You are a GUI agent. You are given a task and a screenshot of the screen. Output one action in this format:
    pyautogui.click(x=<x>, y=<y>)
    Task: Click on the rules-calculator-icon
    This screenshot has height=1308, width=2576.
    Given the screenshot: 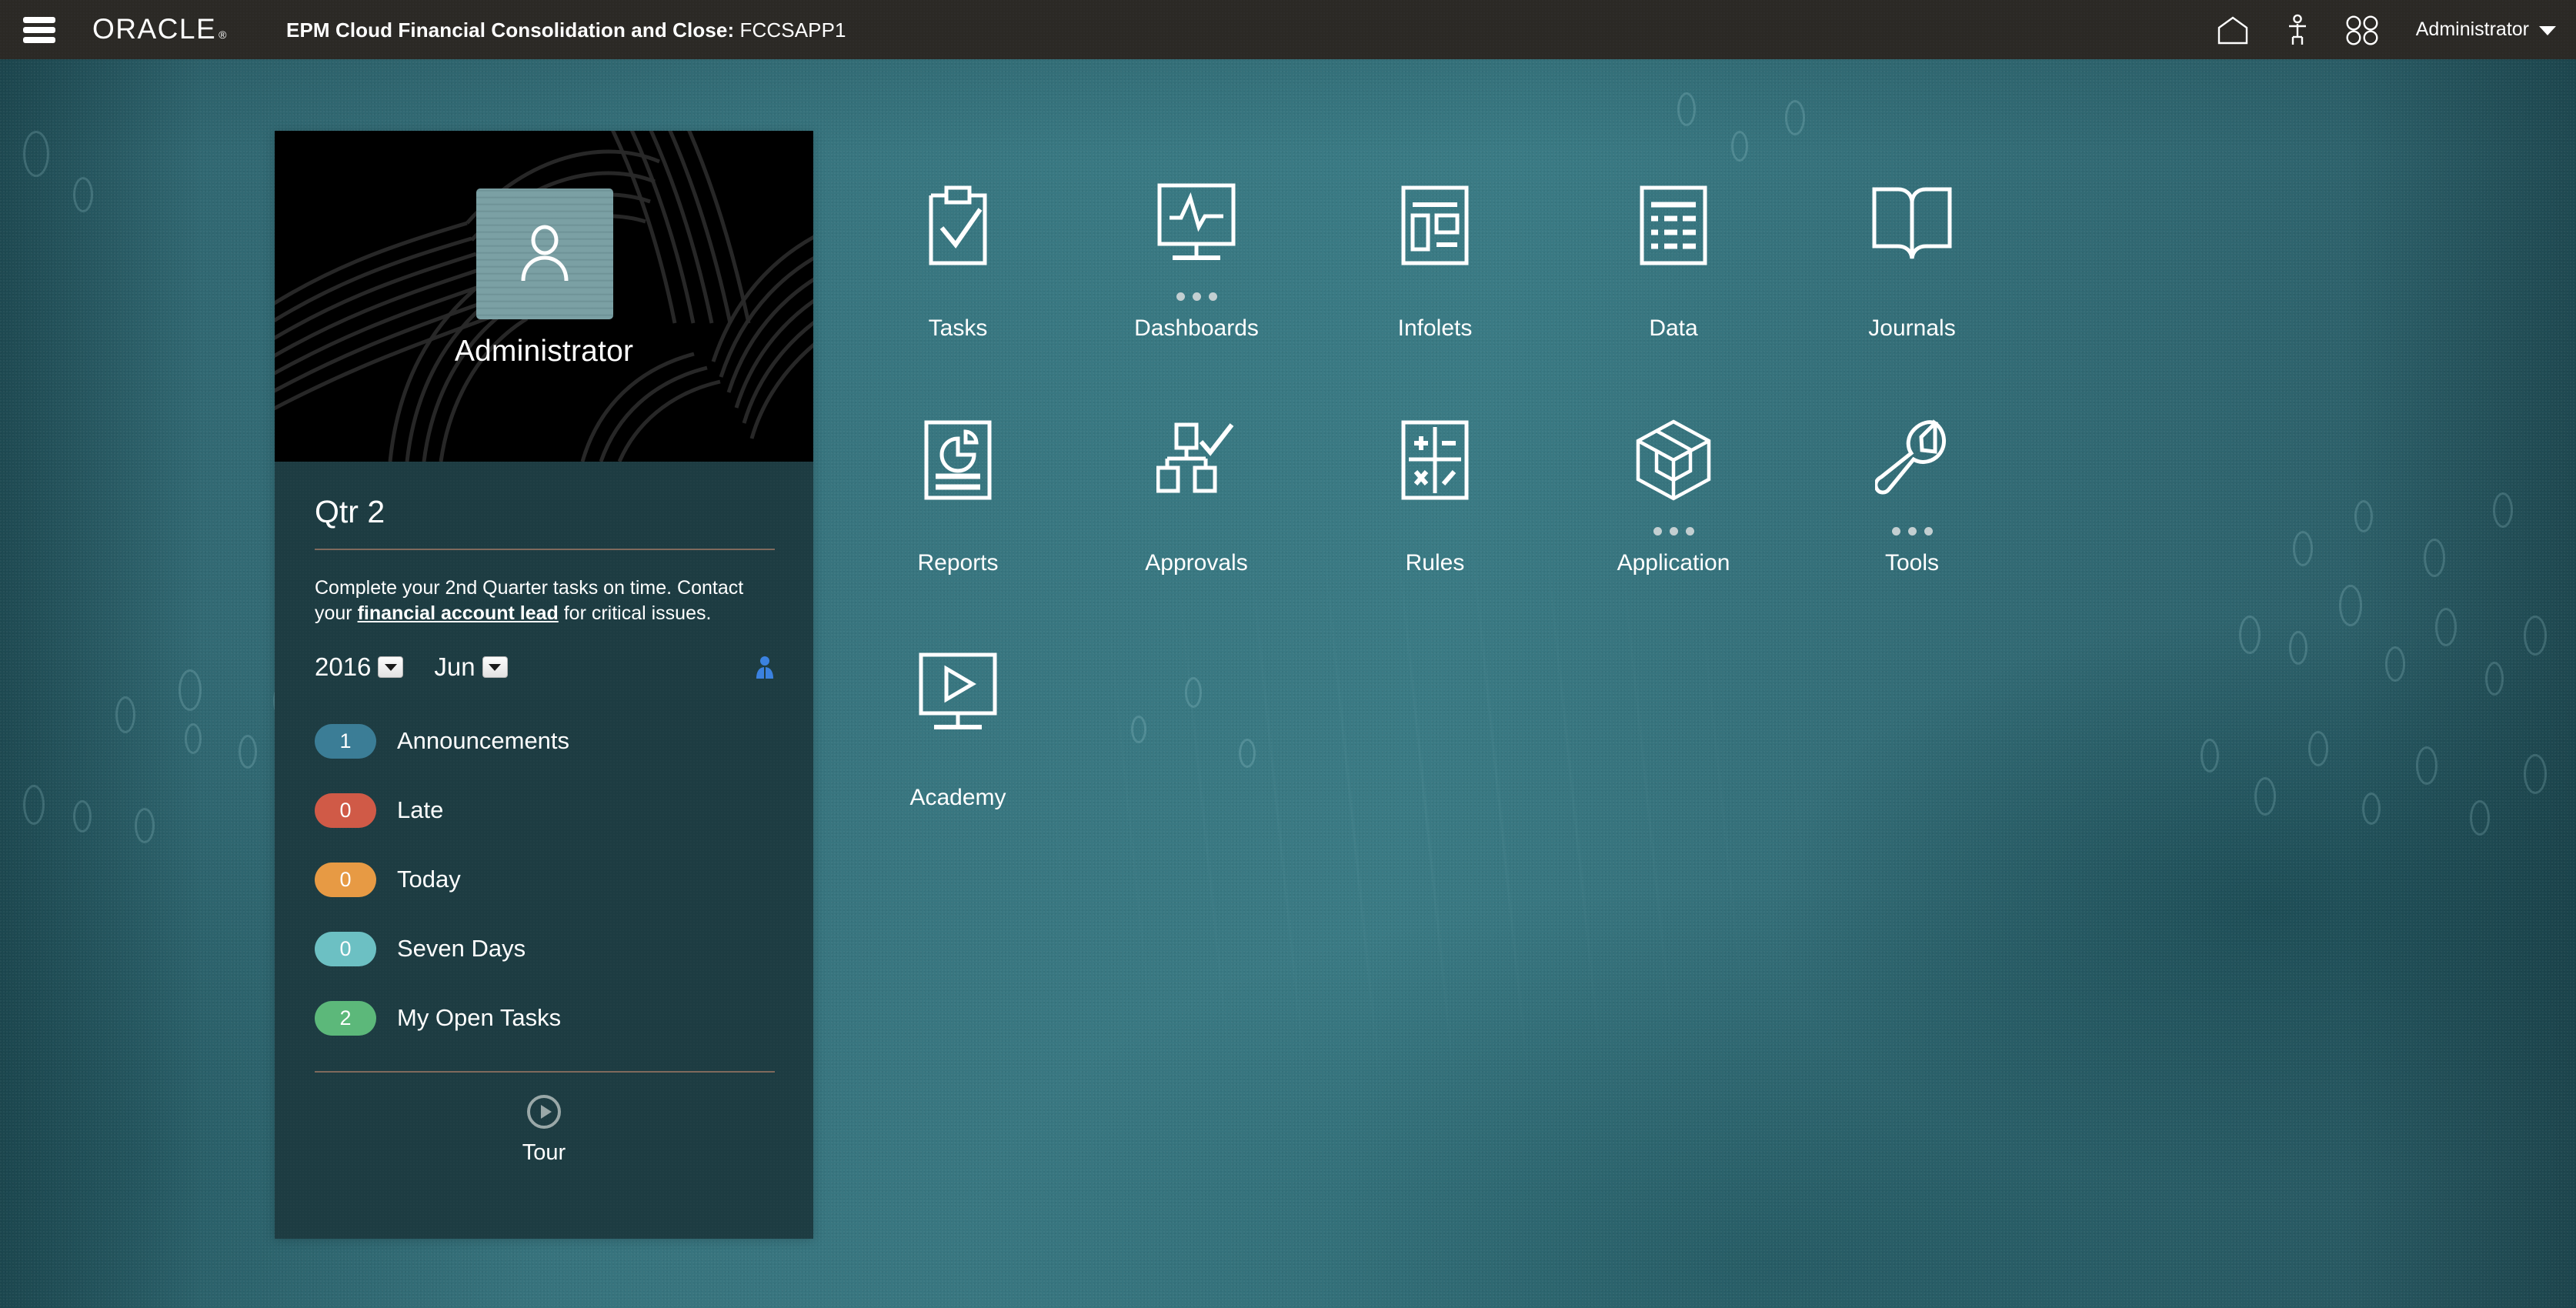 What is the action you would take?
    pyautogui.click(x=1435, y=460)
    